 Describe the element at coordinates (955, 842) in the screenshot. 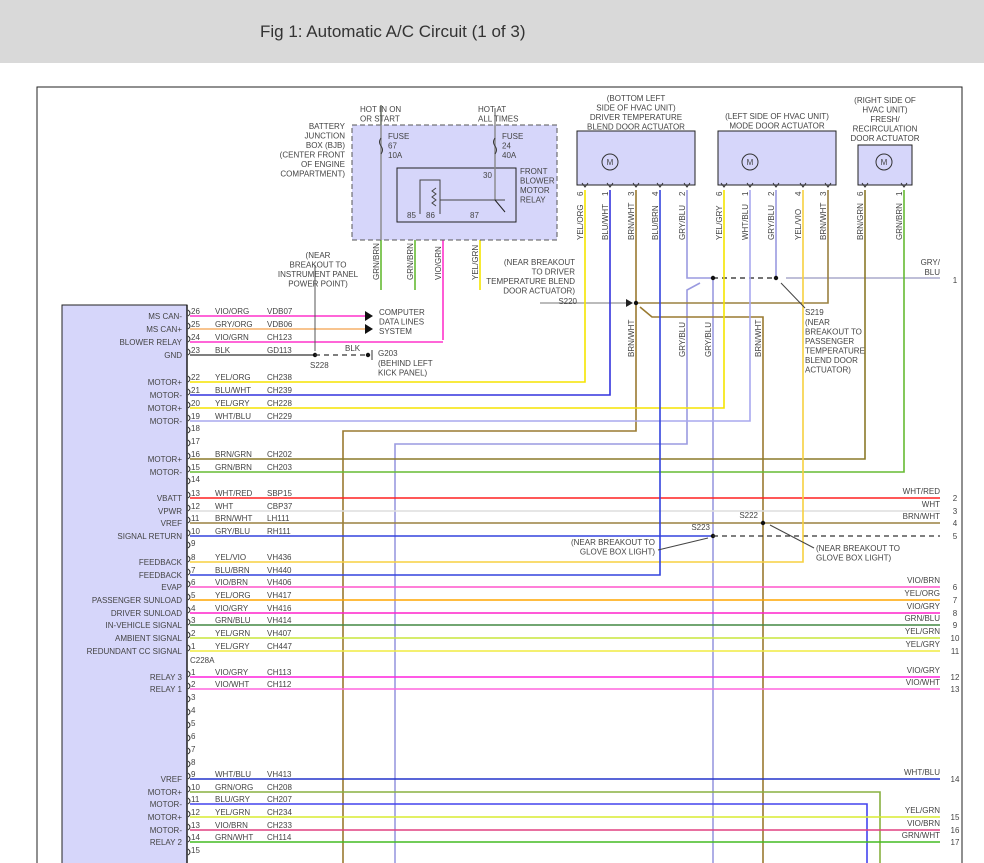

I see `wire-end-number: 17` at that location.